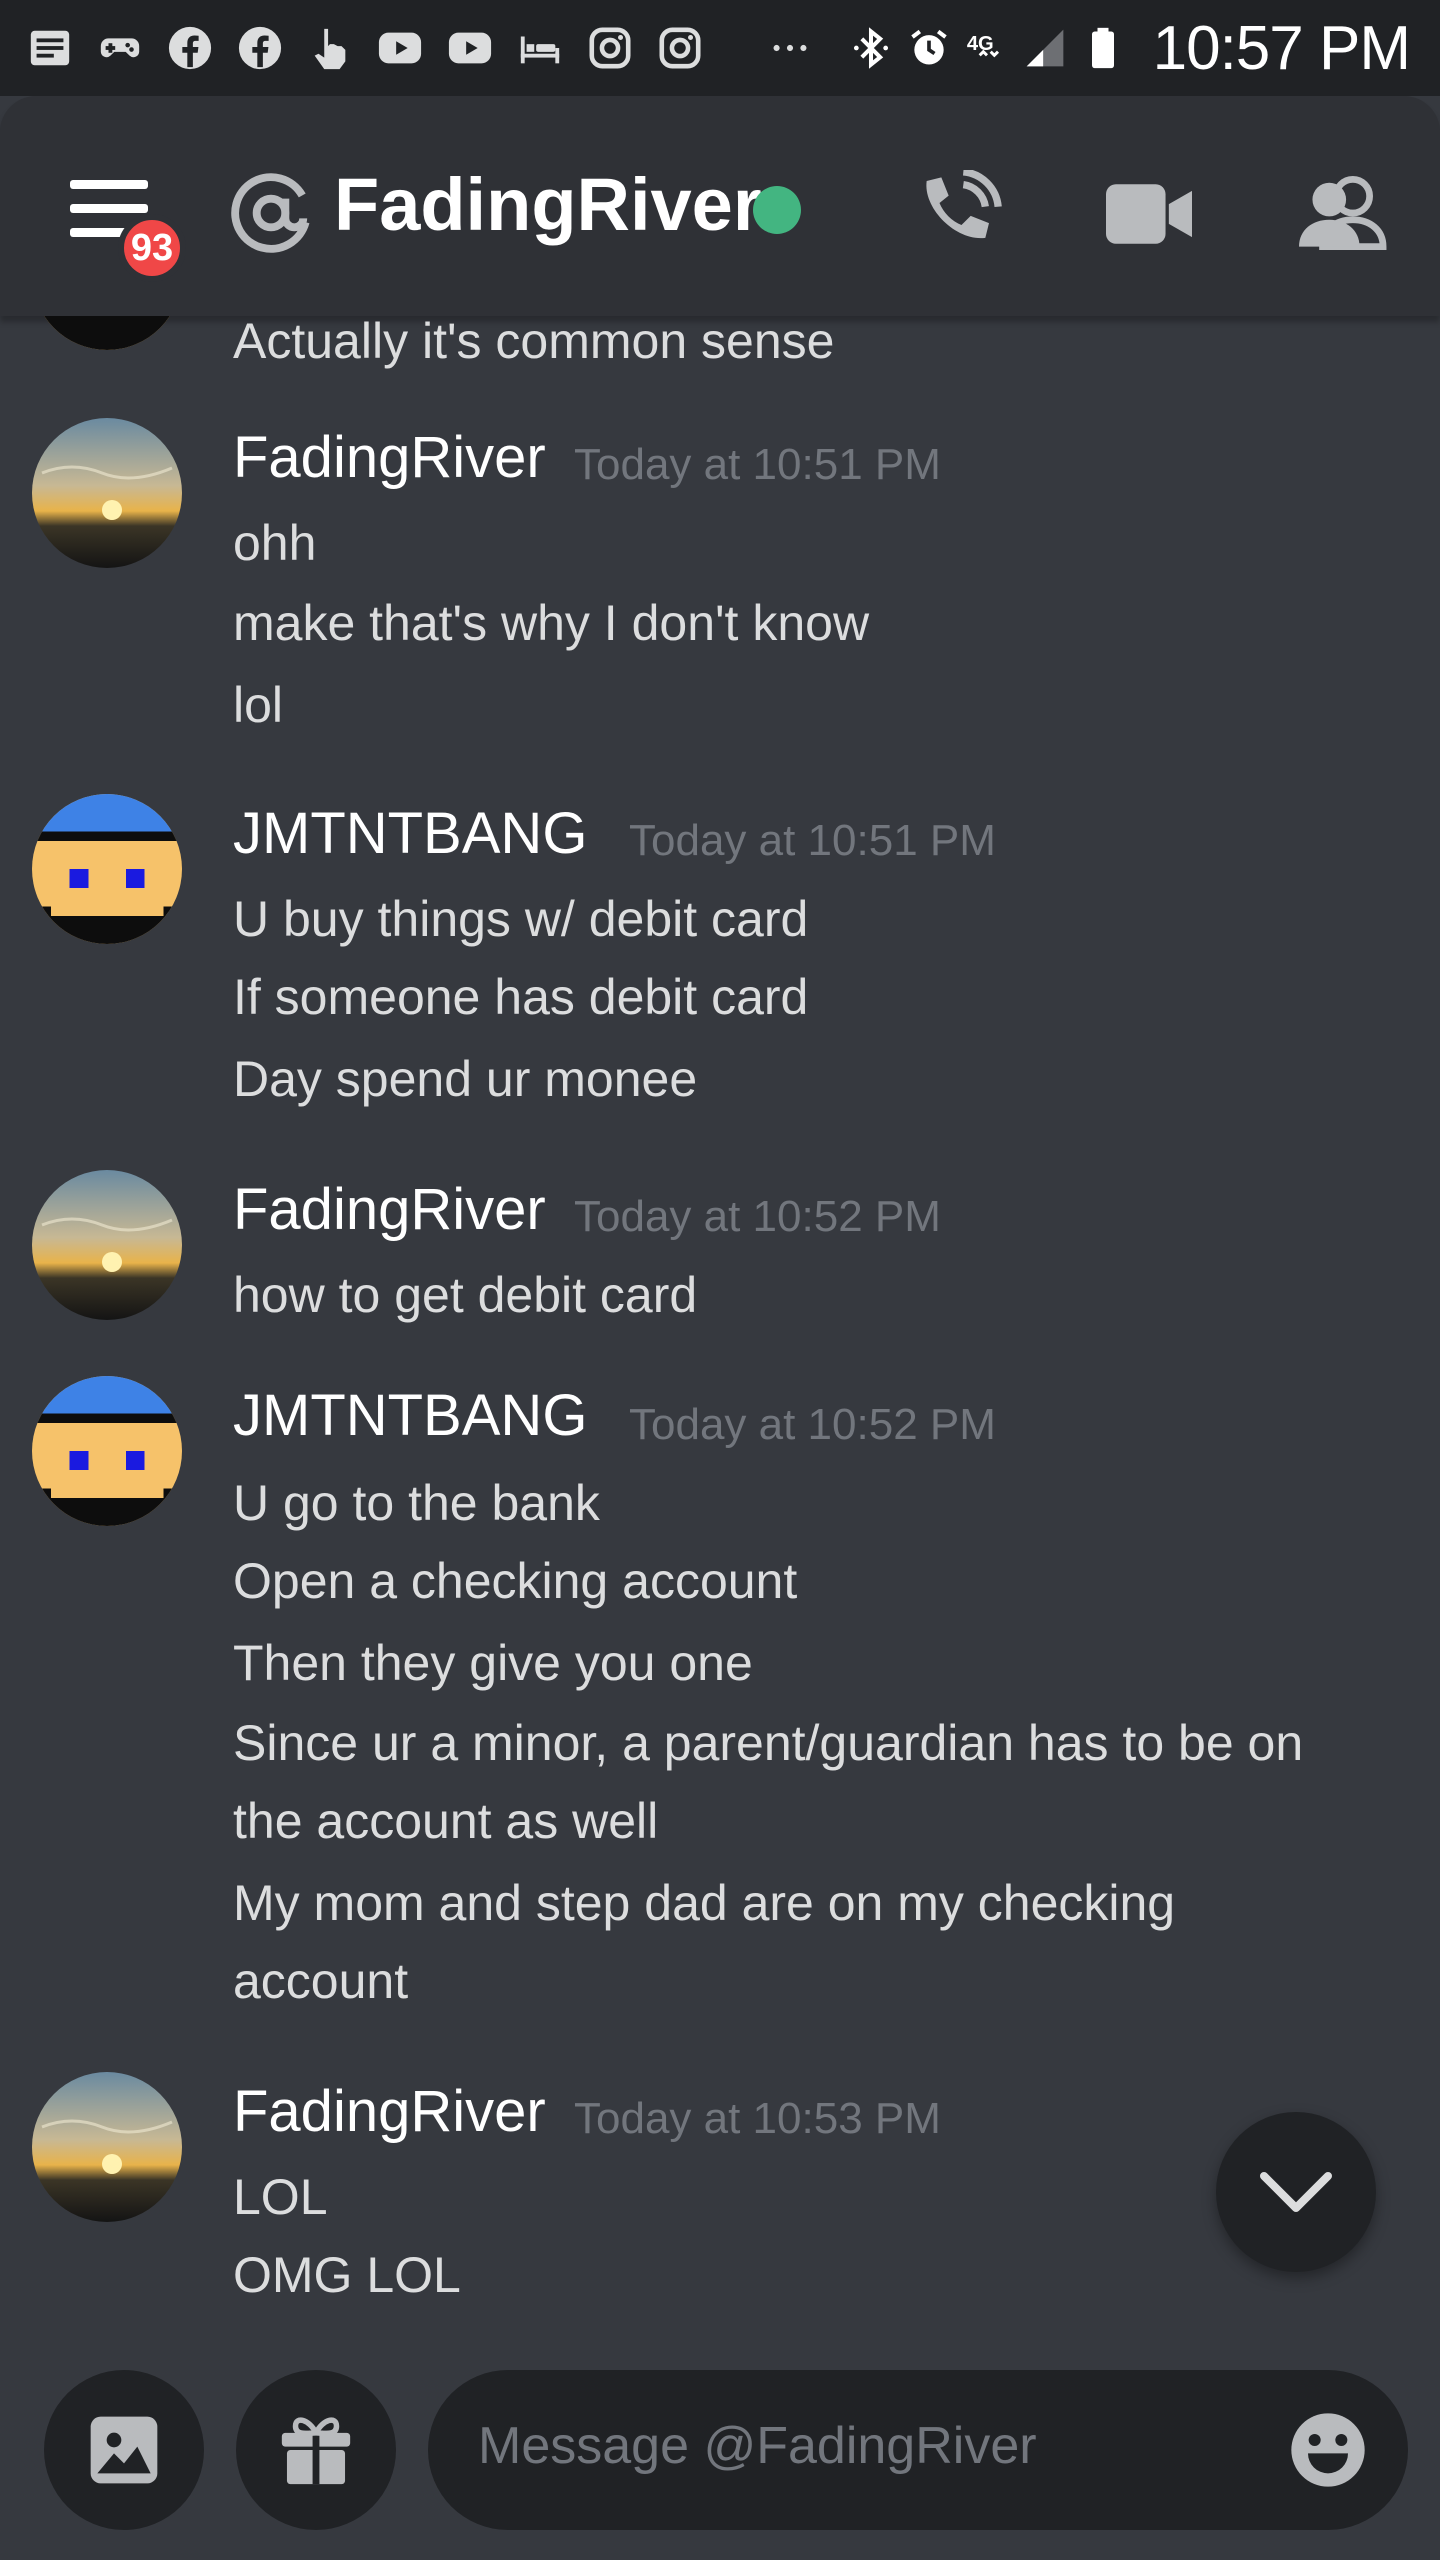 The image size is (1440, 2560). I want to click on system-icons: 4G 10:57 PM, so click(1130, 48).